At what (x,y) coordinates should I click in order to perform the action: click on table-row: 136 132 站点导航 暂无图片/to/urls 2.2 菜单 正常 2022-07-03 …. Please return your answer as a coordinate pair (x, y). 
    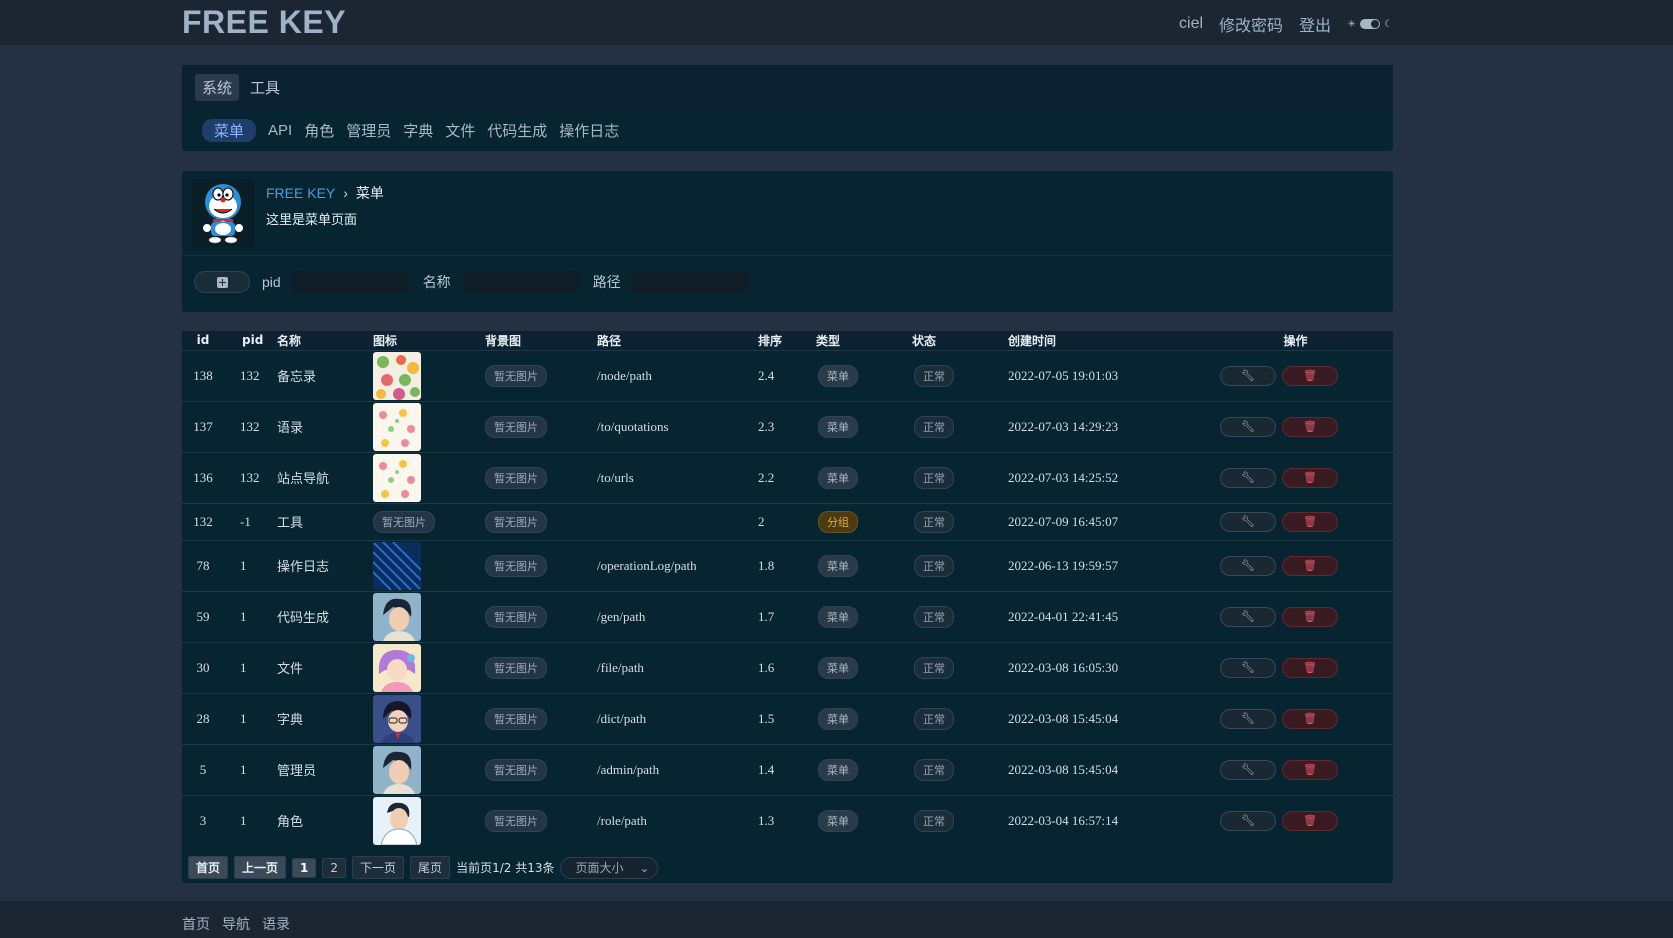
    Looking at the image, I should click on (787, 477).